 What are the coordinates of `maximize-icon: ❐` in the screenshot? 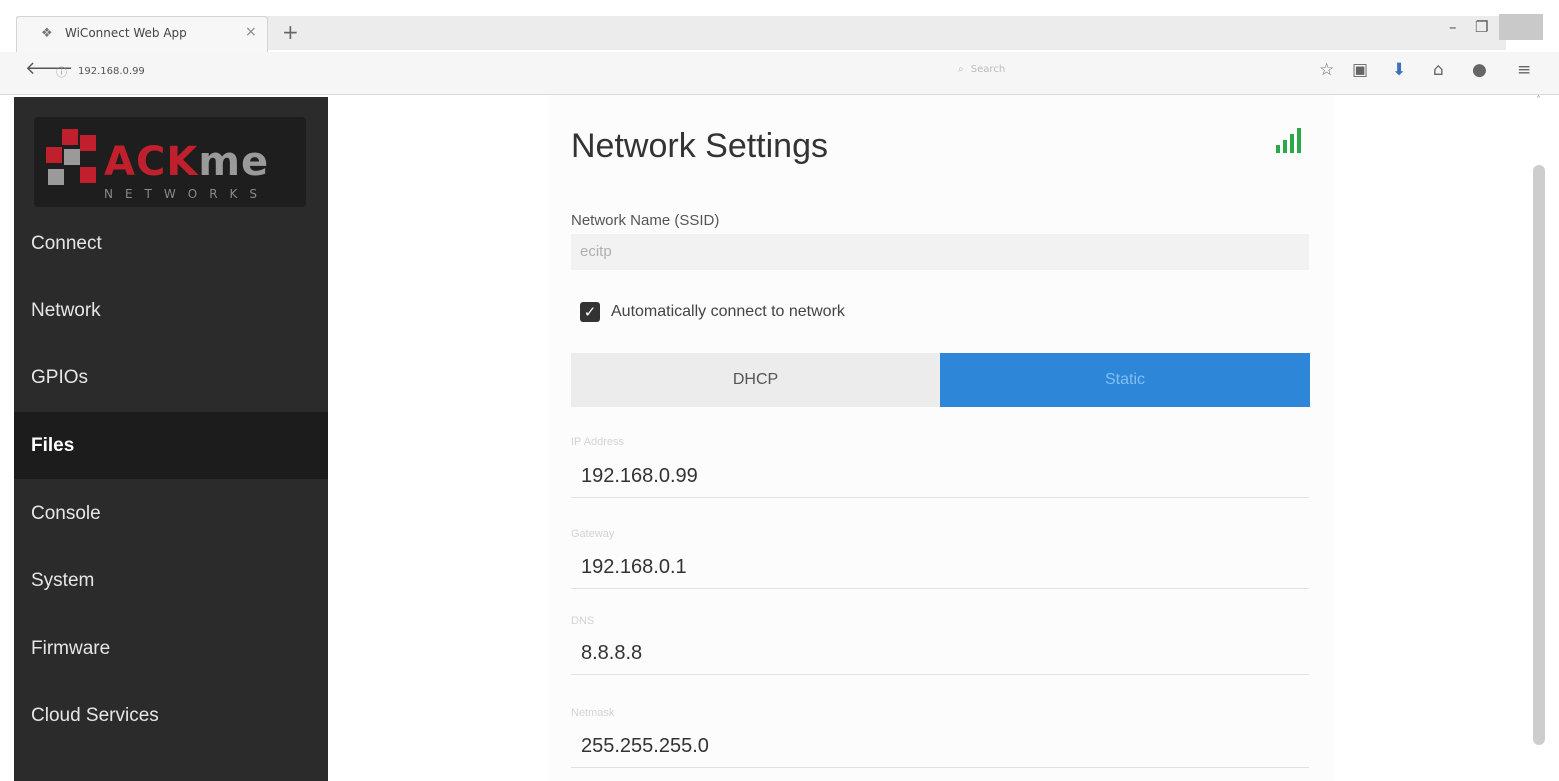 It's located at (1481, 27).